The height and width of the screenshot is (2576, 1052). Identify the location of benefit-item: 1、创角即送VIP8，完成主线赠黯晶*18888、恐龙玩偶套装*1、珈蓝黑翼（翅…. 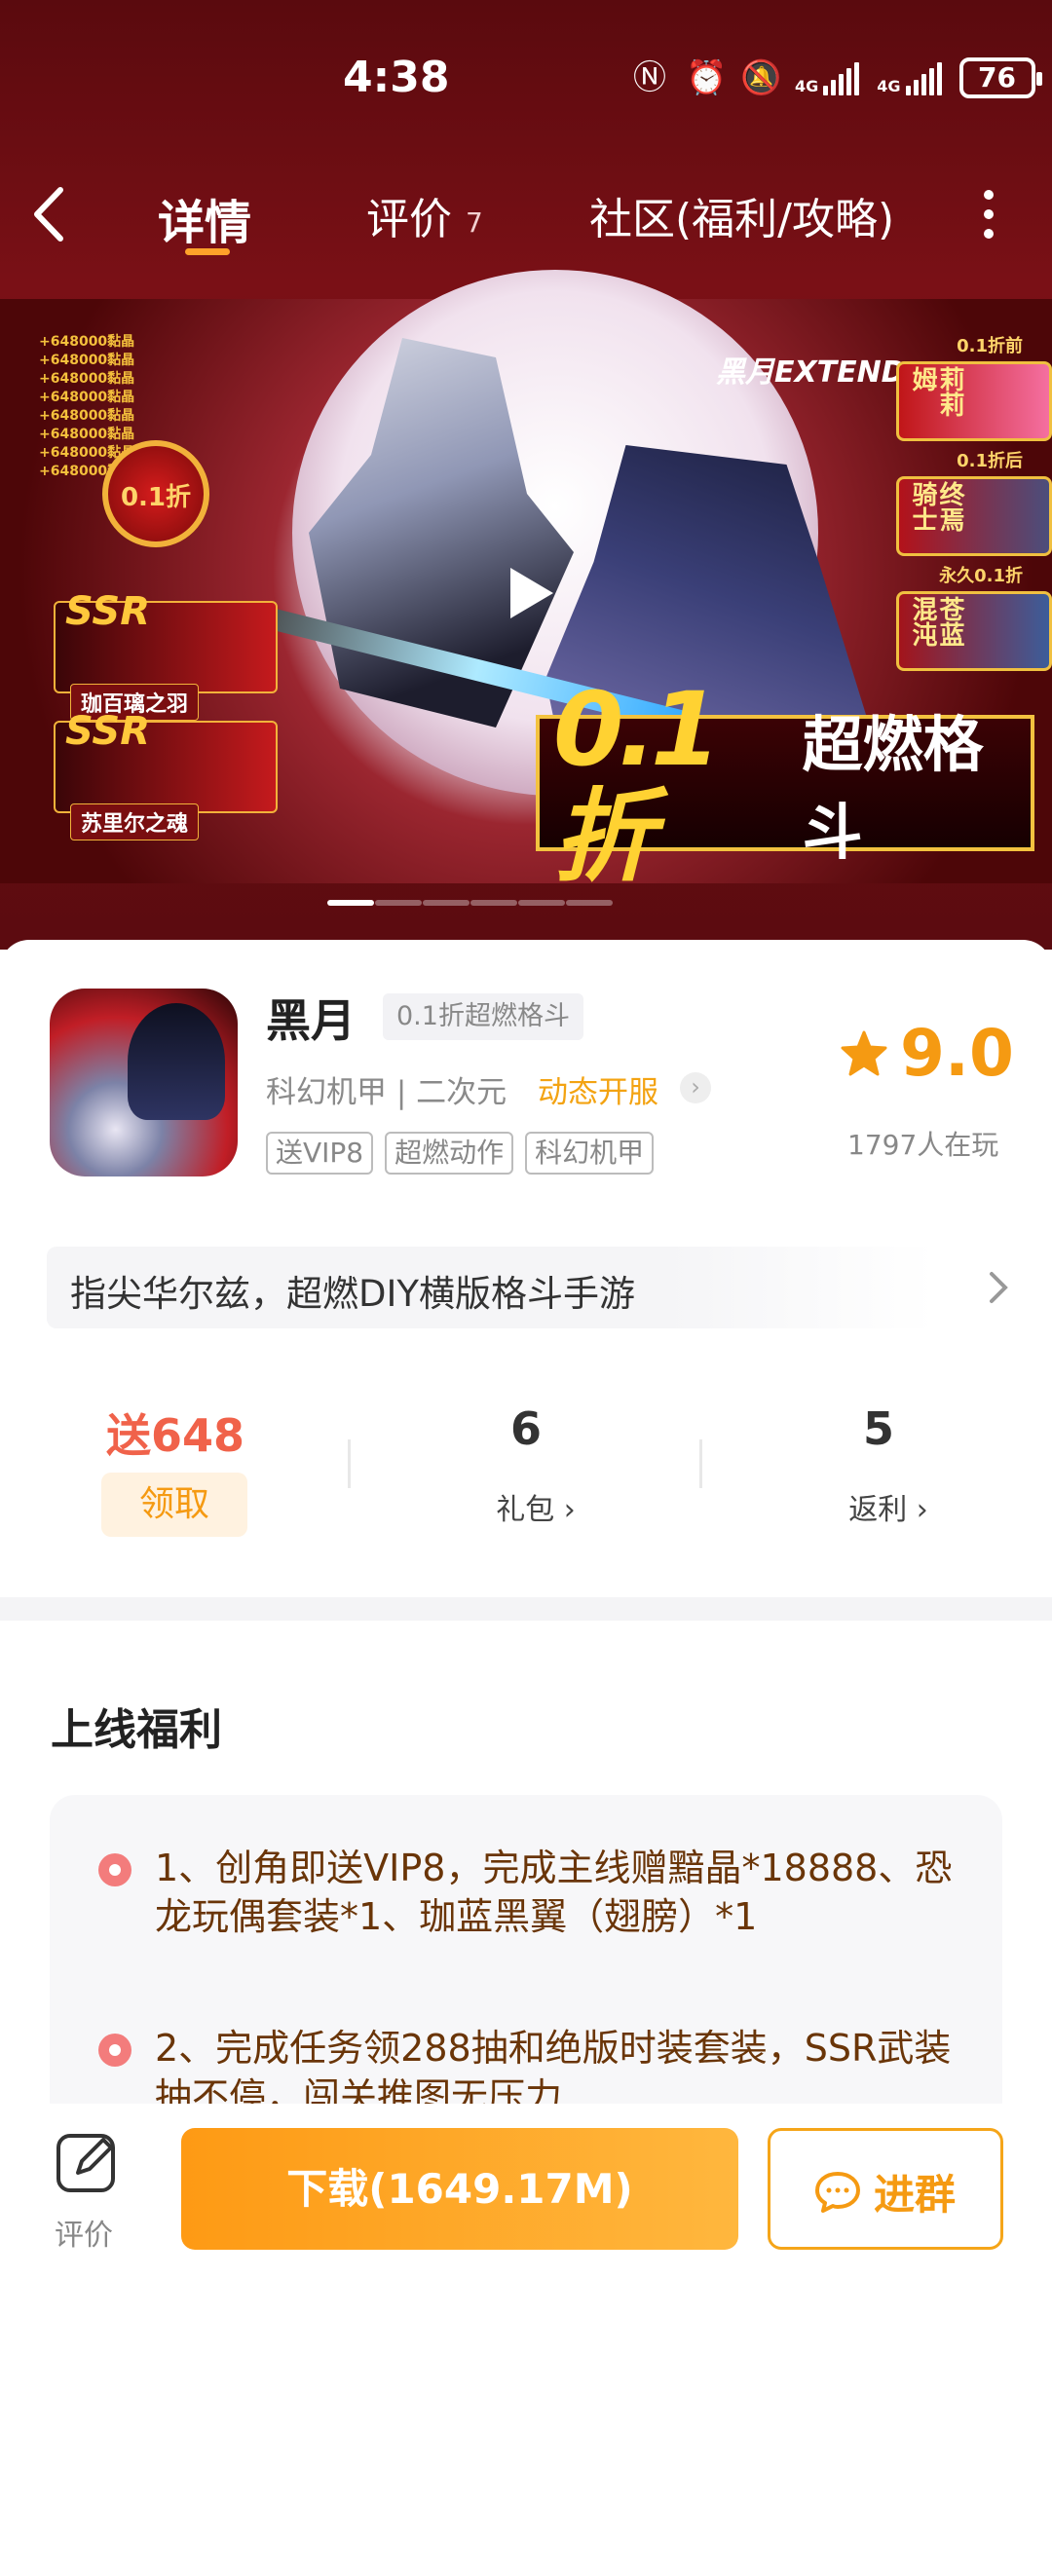
(554, 1892).